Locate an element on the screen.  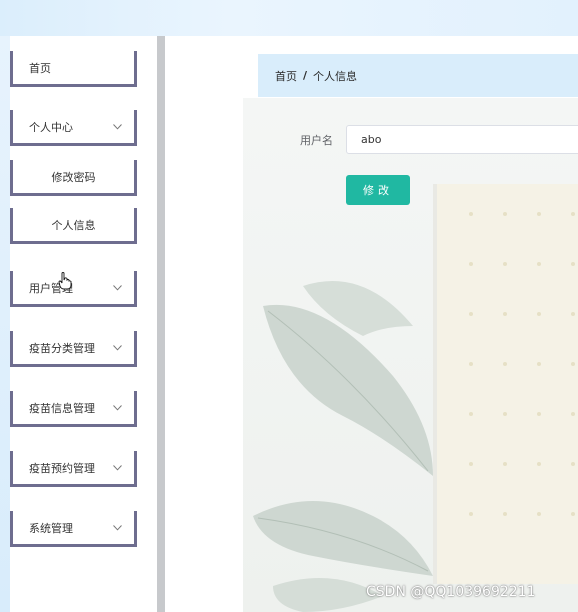
sidebar-item-label: 疫苗预约管理 is located at coordinates (62, 468).